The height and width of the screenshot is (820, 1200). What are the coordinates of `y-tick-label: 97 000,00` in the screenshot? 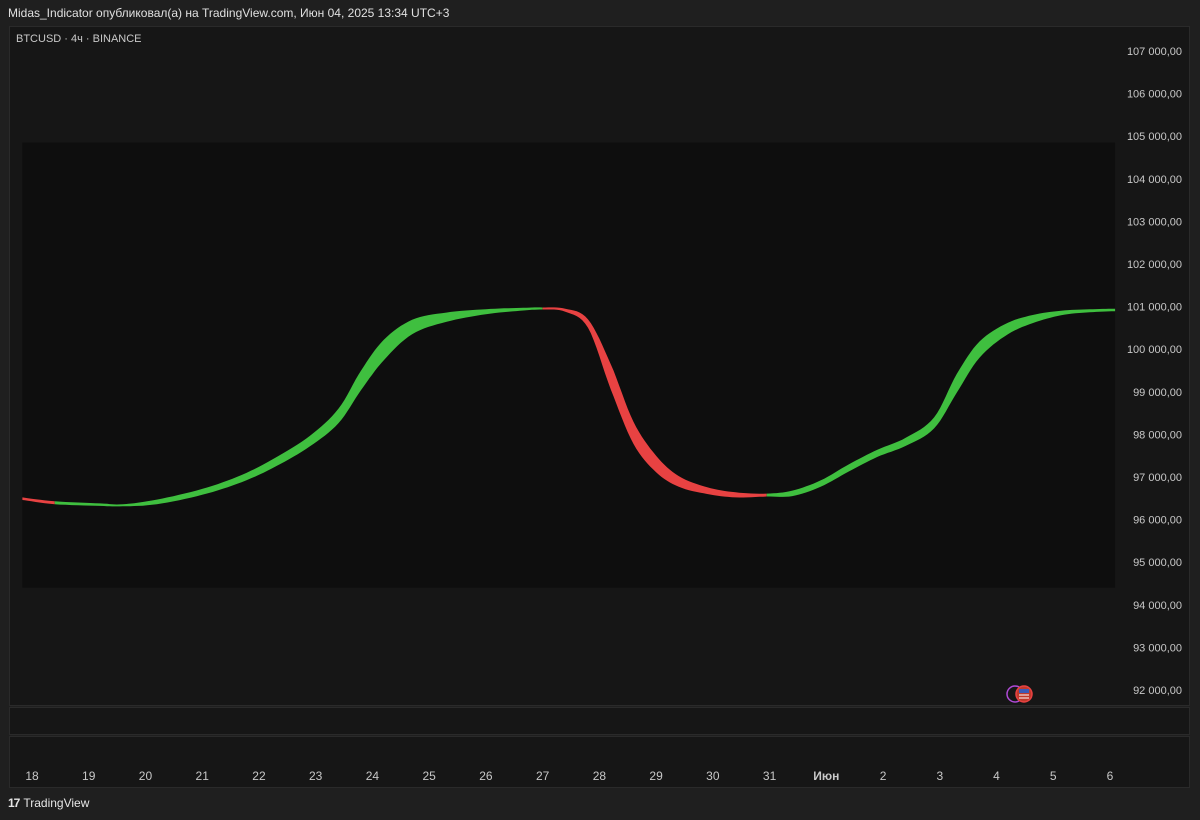 It's located at (1157, 478).